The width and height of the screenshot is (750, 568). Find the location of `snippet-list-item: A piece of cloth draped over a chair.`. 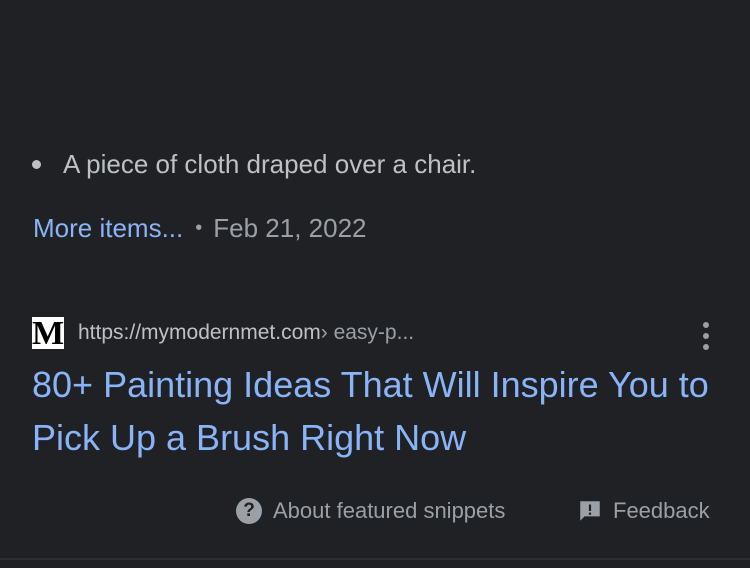

snippet-list-item: A piece of cloth draped over a chair. is located at coordinates (253, 164).